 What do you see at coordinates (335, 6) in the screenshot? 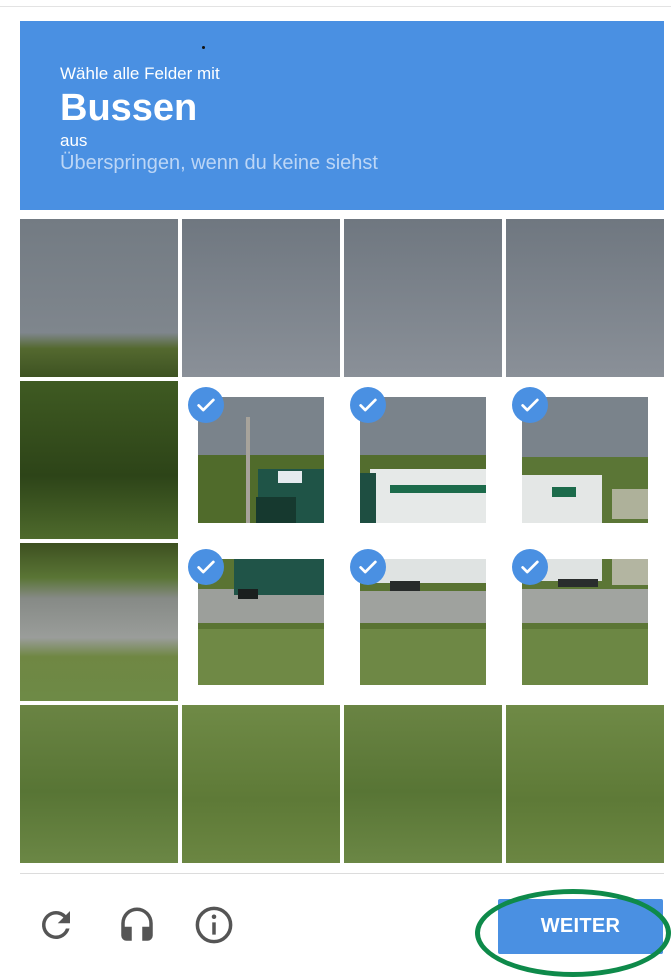
I see `top-divider` at bounding box center [335, 6].